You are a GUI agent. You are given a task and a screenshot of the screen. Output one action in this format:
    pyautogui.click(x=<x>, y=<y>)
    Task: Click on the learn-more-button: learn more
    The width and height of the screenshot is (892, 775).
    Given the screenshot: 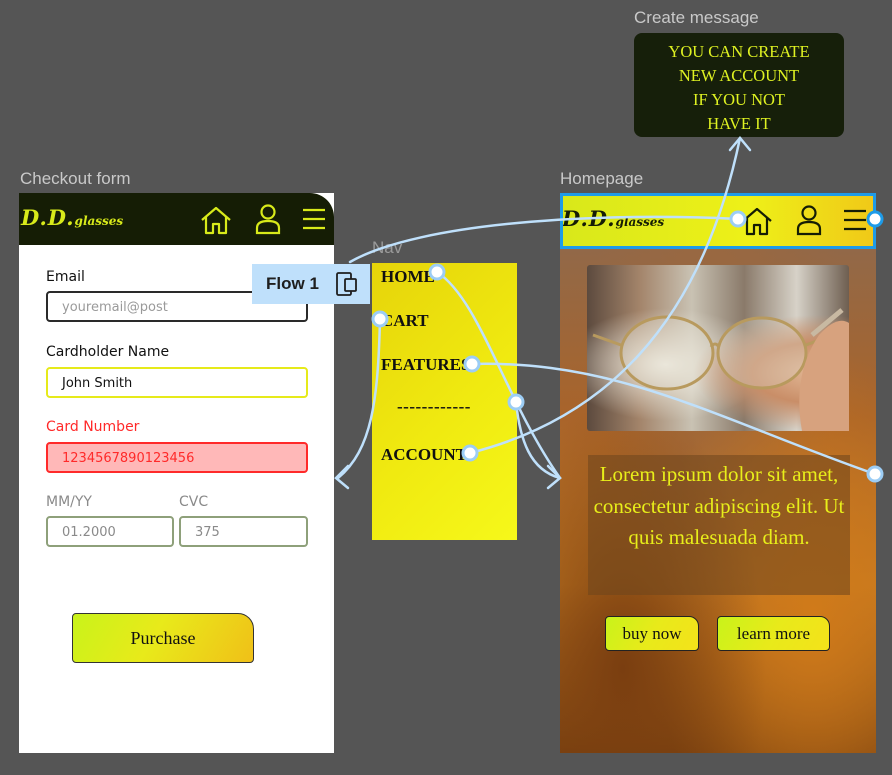 What is the action you would take?
    pyautogui.click(x=773, y=633)
    